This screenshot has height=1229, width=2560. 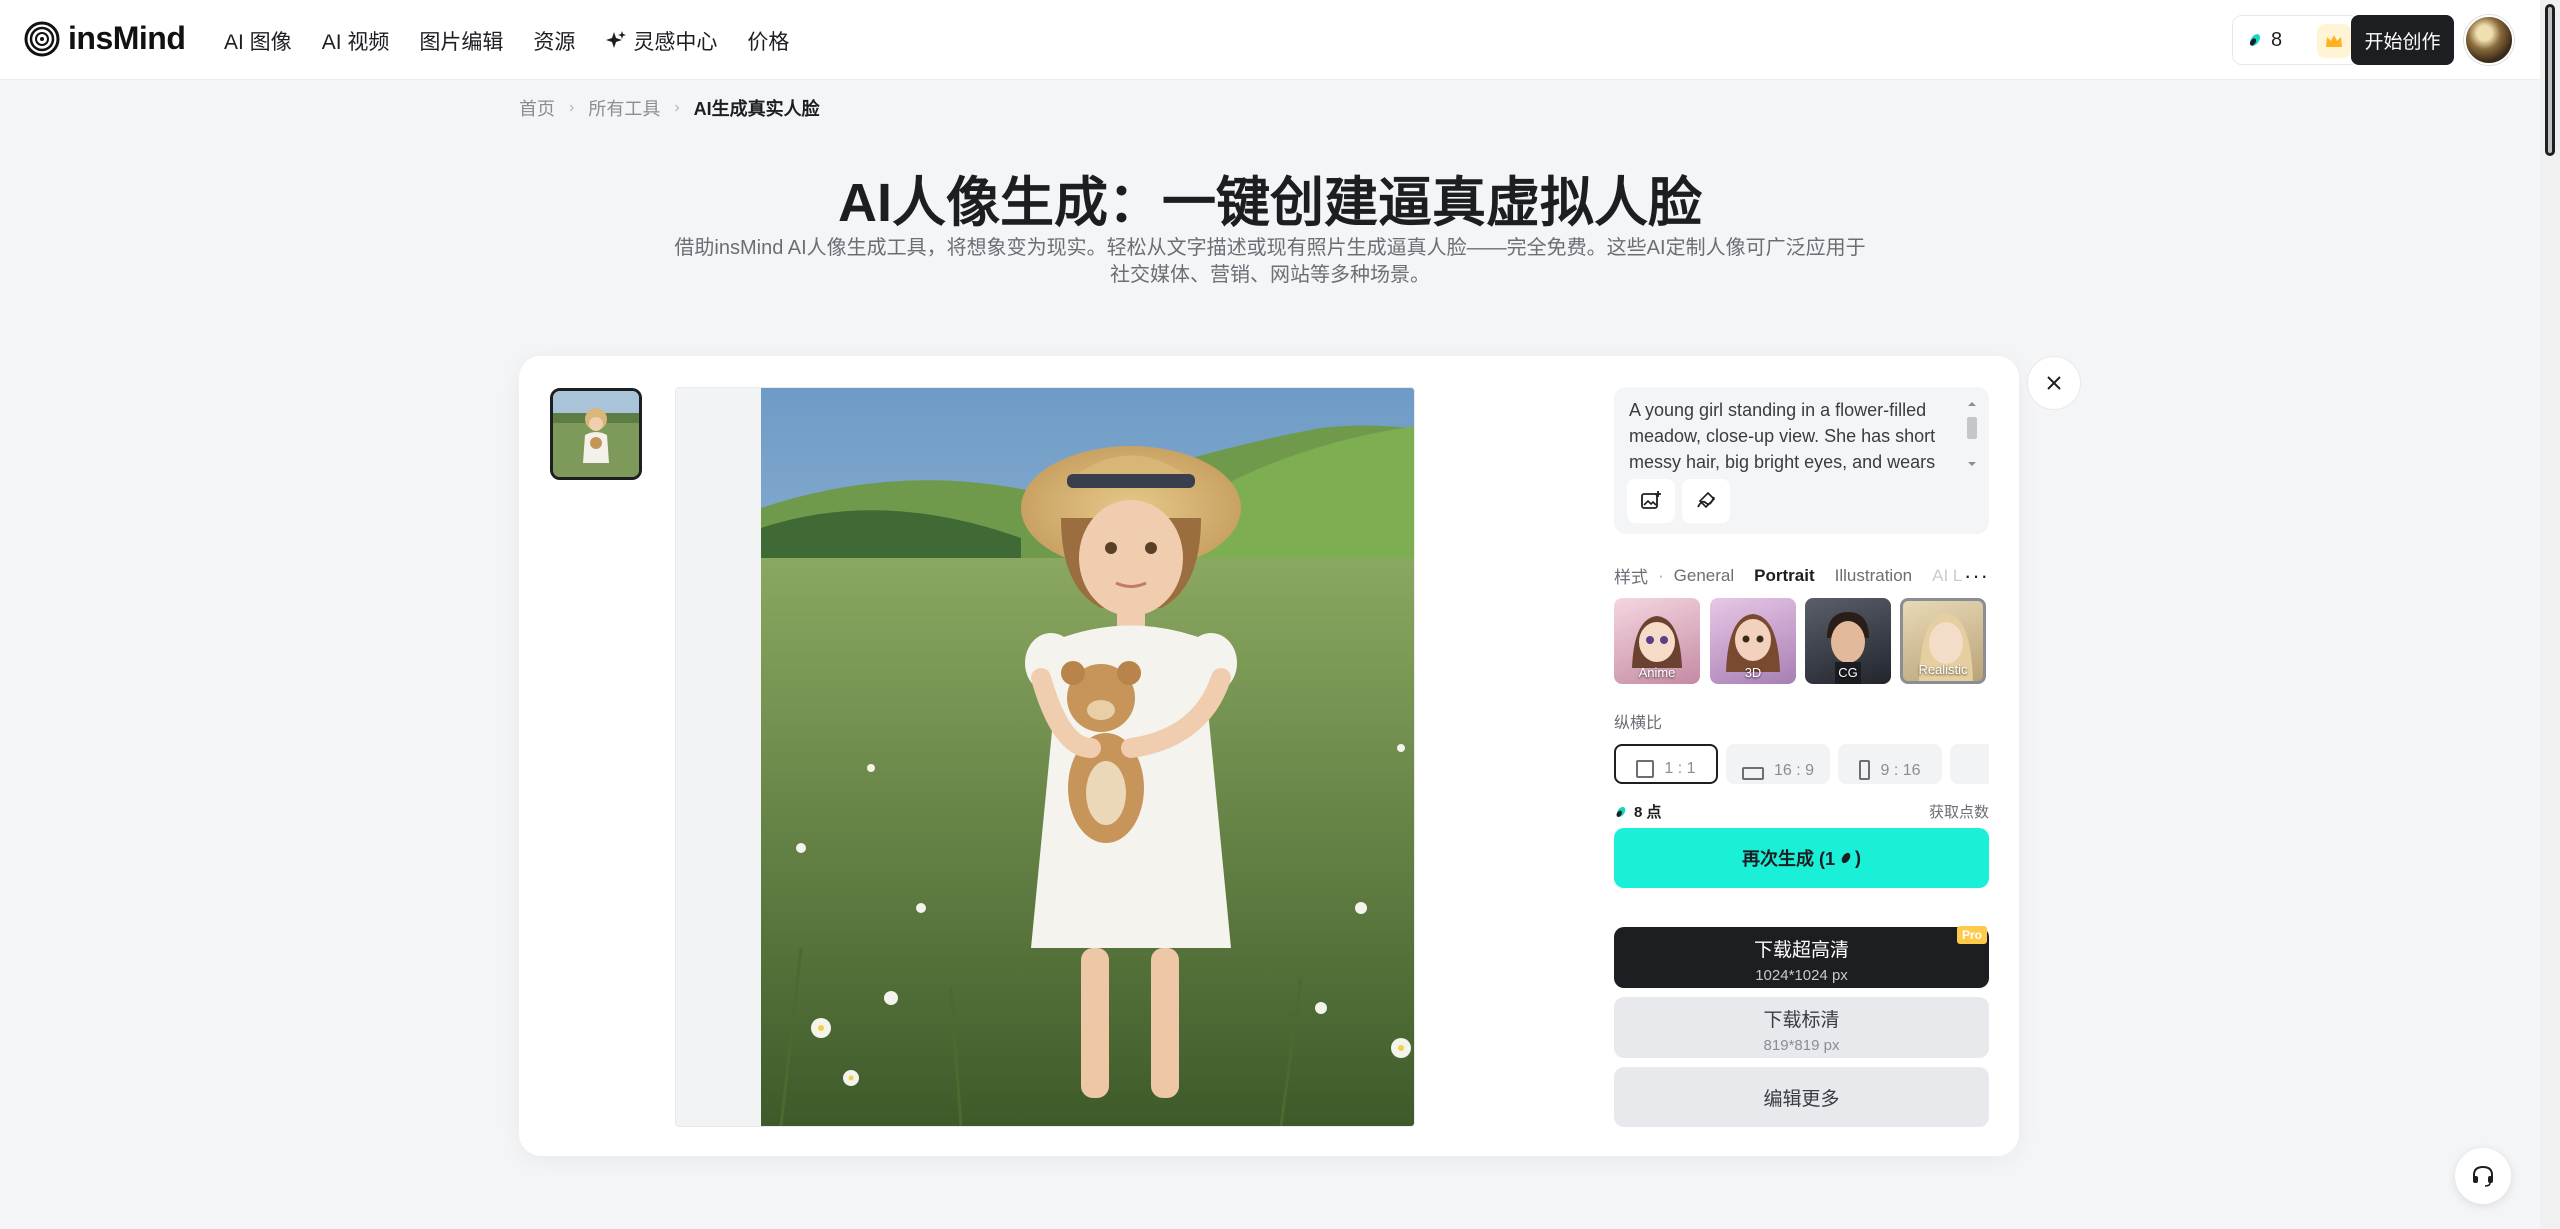 What do you see at coordinates (1900, 770) in the screenshot?
I see `ratio-label: 9 : 16` at bounding box center [1900, 770].